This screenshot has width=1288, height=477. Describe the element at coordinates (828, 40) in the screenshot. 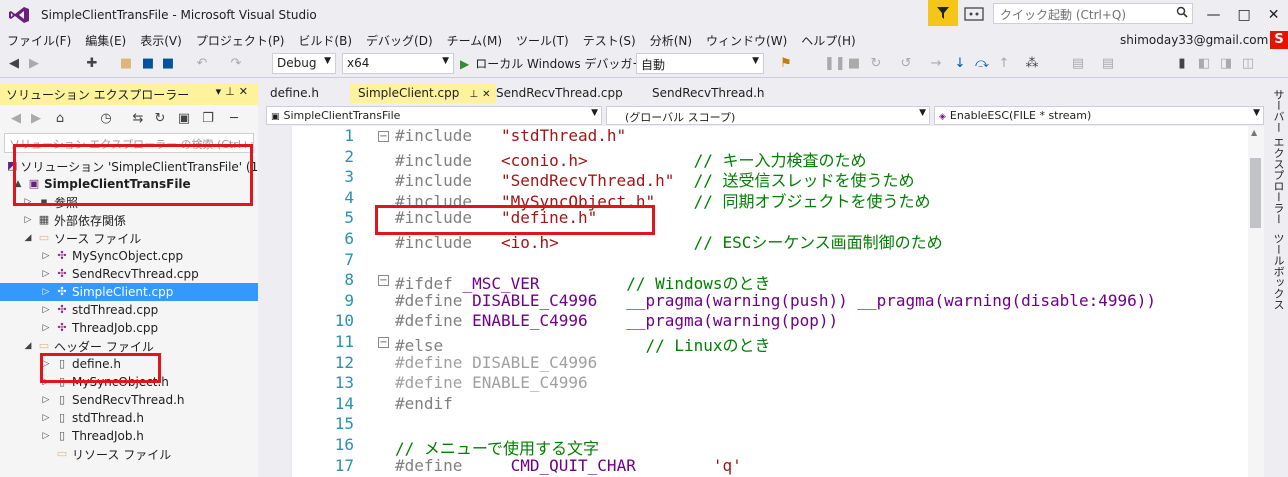

I see `menu-help: ヘルプ(H)` at that location.